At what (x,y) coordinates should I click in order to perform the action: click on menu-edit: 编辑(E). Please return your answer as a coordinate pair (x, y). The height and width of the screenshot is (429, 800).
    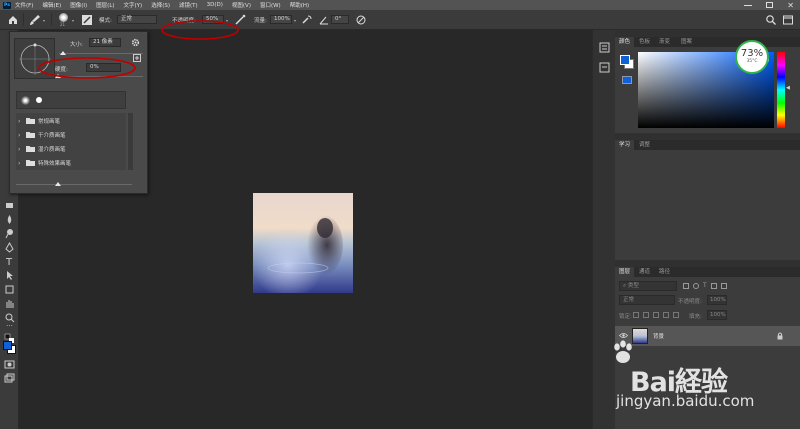
    Looking at the image, I should click on (51, 5).